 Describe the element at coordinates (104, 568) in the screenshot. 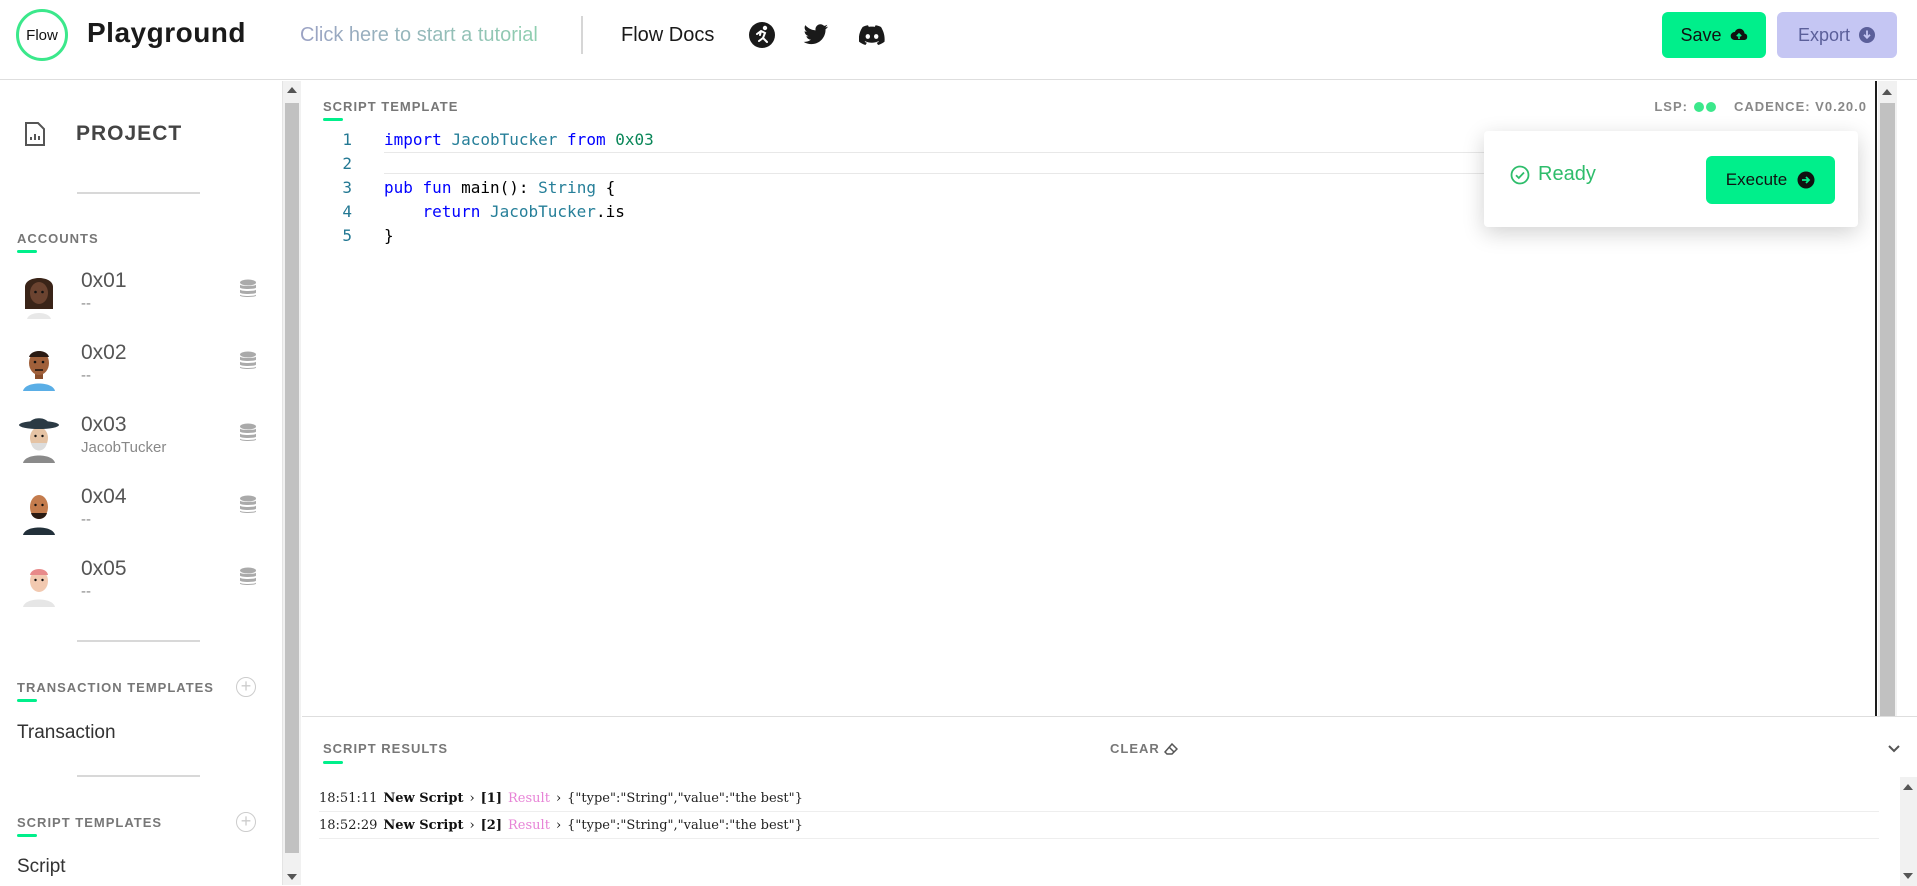

I see `account-address: 0x05` at that location.